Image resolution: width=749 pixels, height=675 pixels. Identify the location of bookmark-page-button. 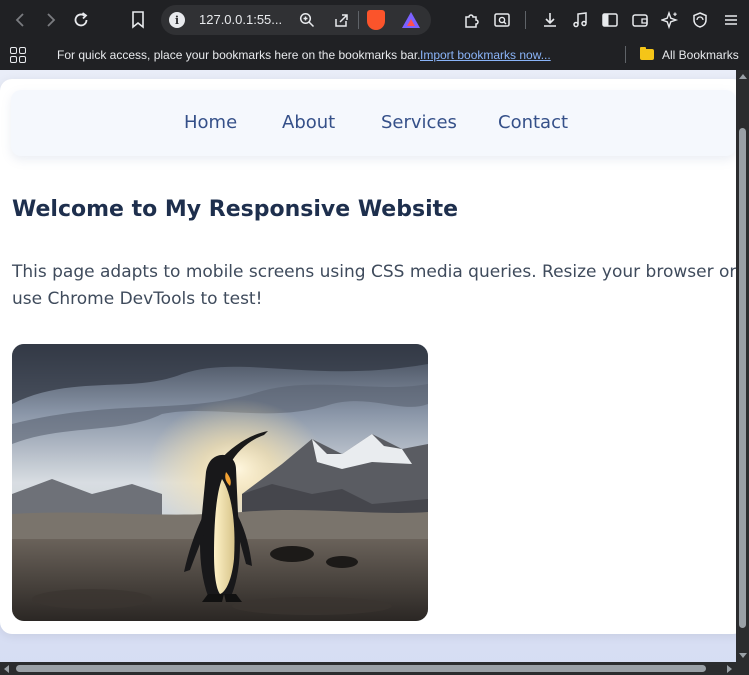
(138, 20).